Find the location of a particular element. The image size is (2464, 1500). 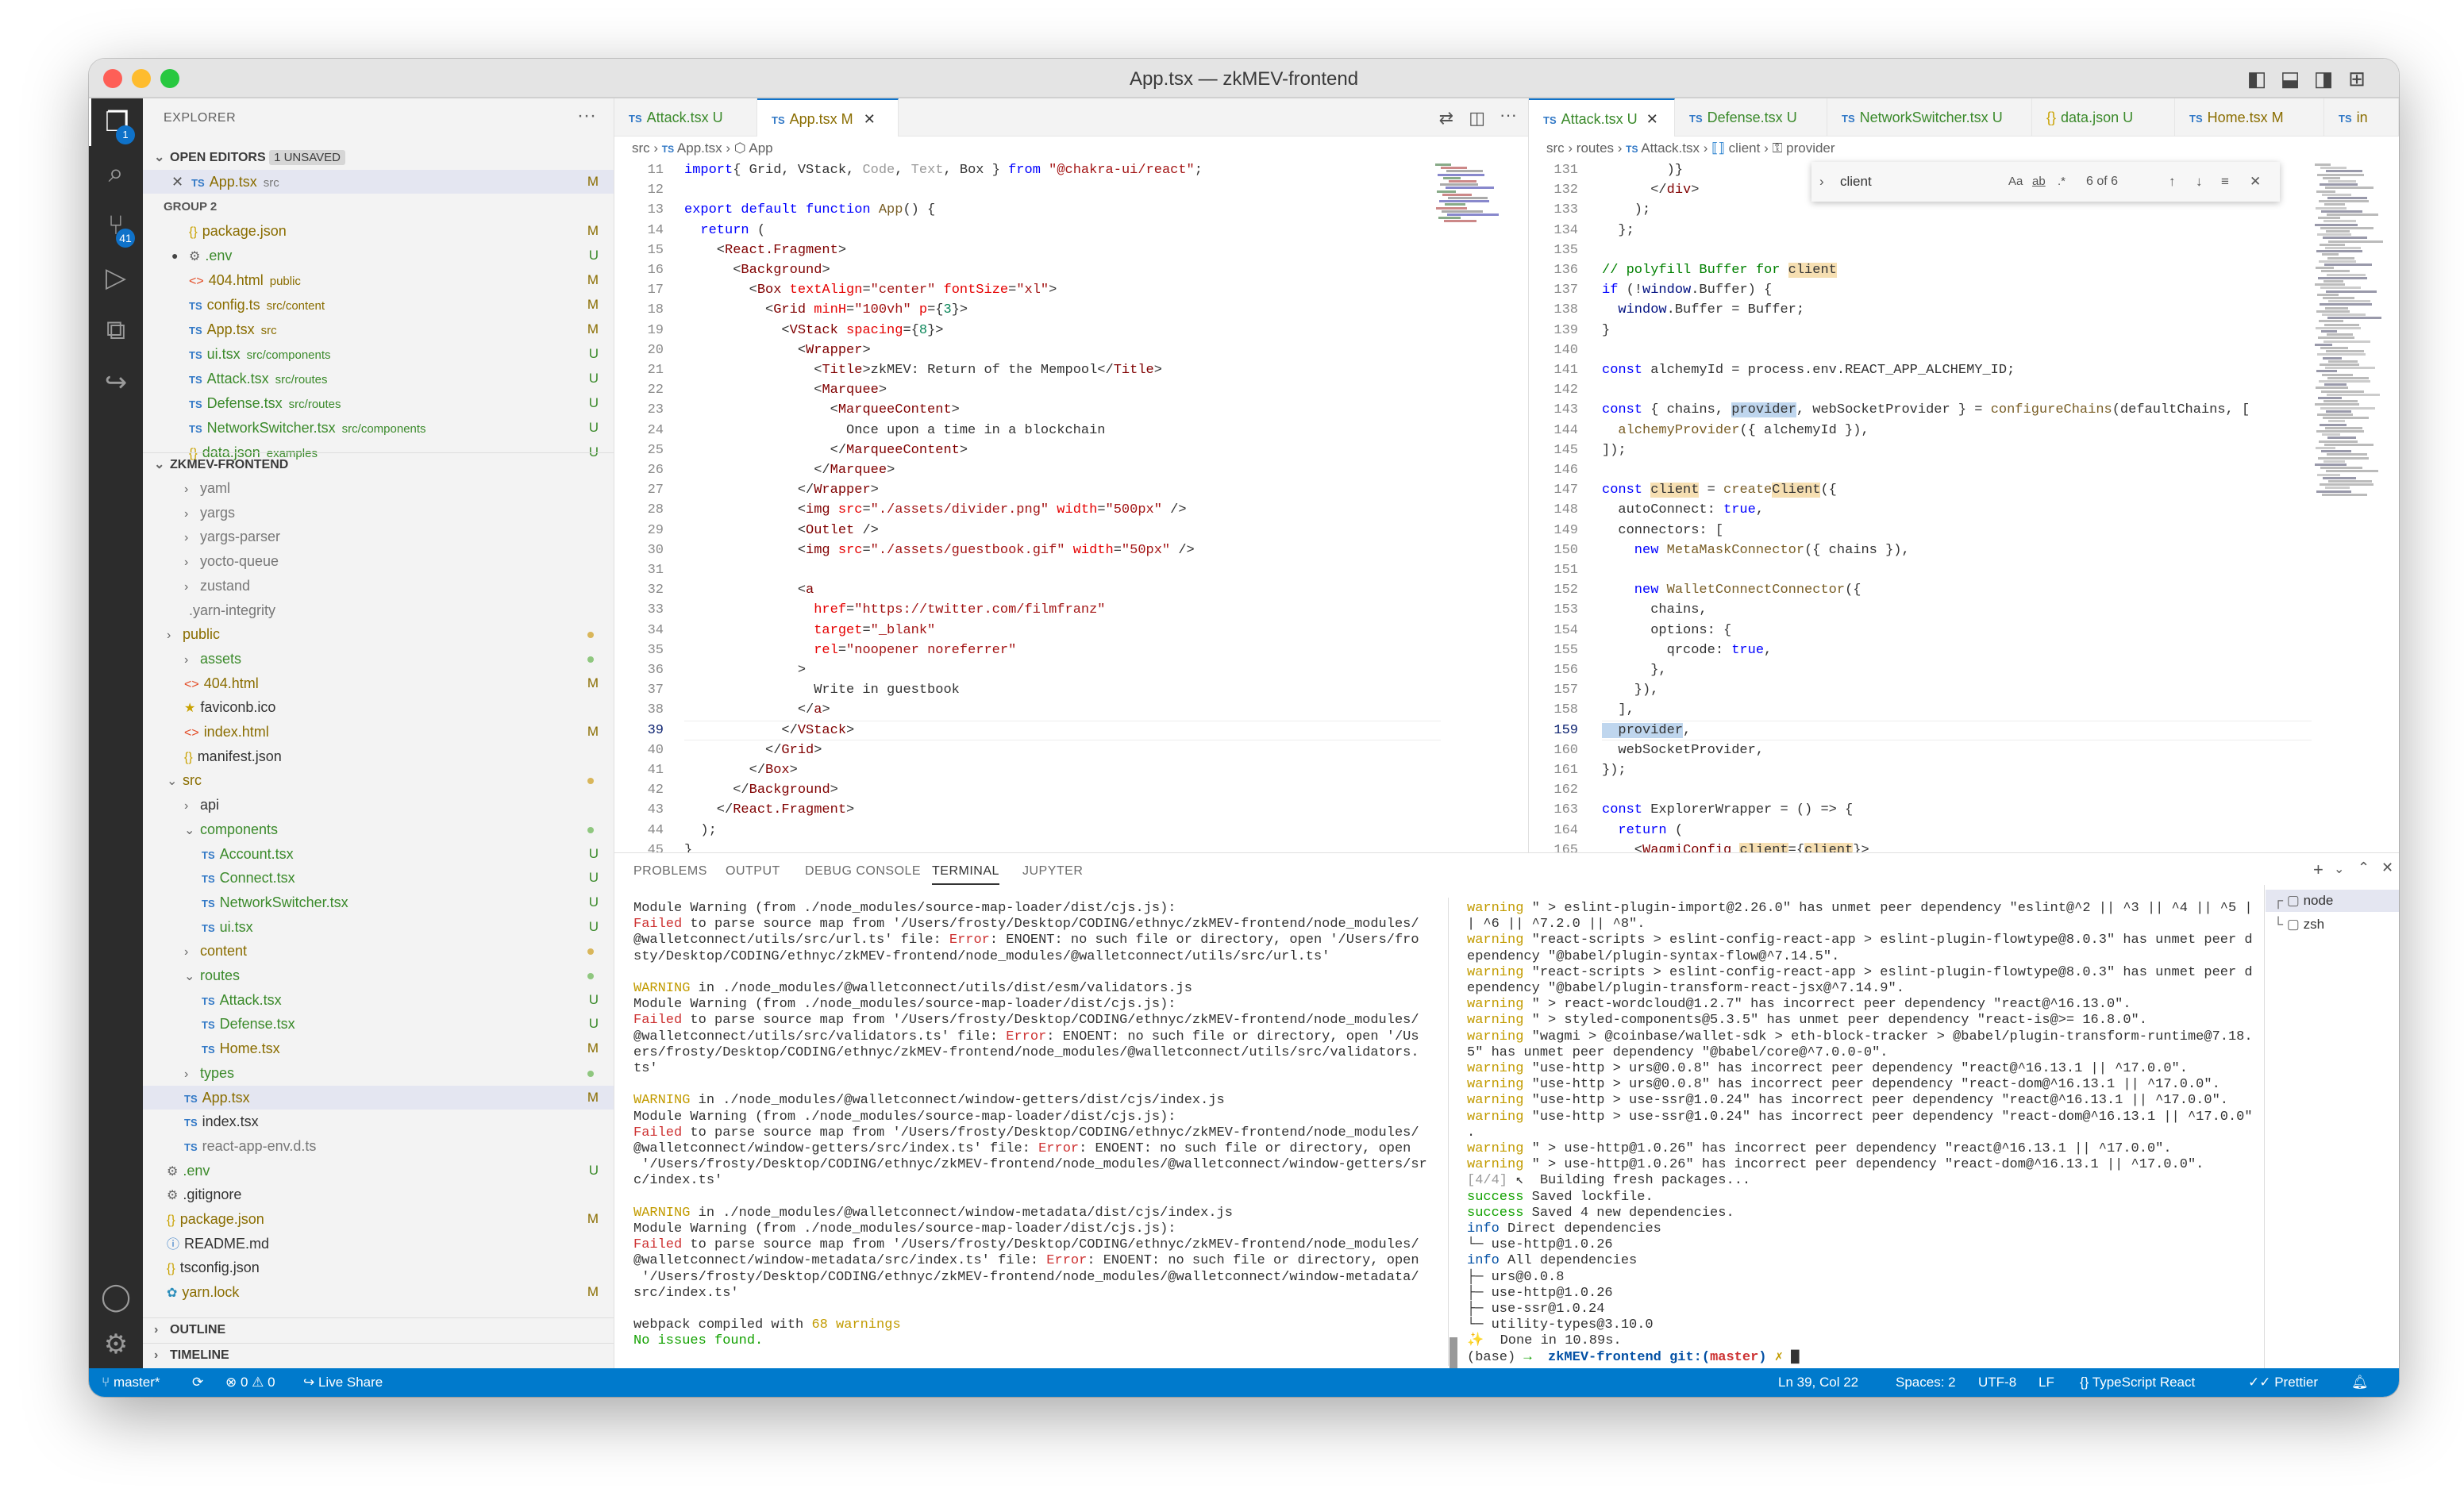

open-editors-header: ⌄ OPEN EDITORS 1 UNSAVED is located at coordinates (378, 158).